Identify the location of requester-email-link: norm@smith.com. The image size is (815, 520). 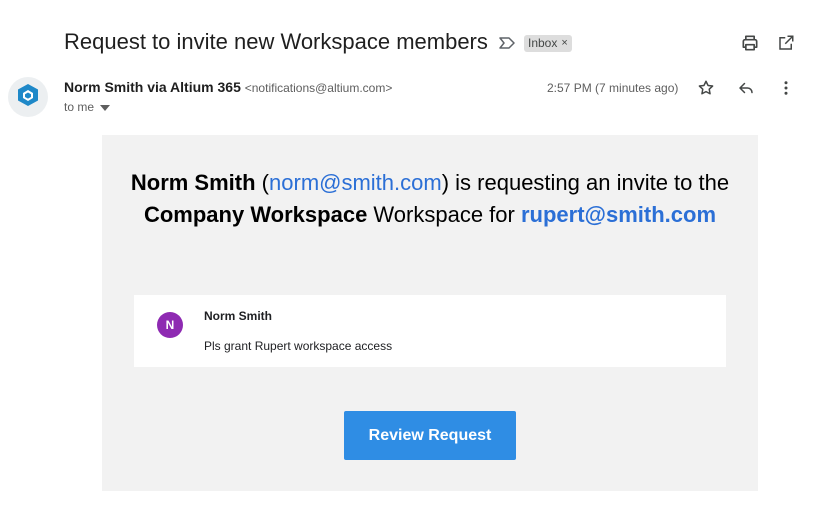
(355, 182).